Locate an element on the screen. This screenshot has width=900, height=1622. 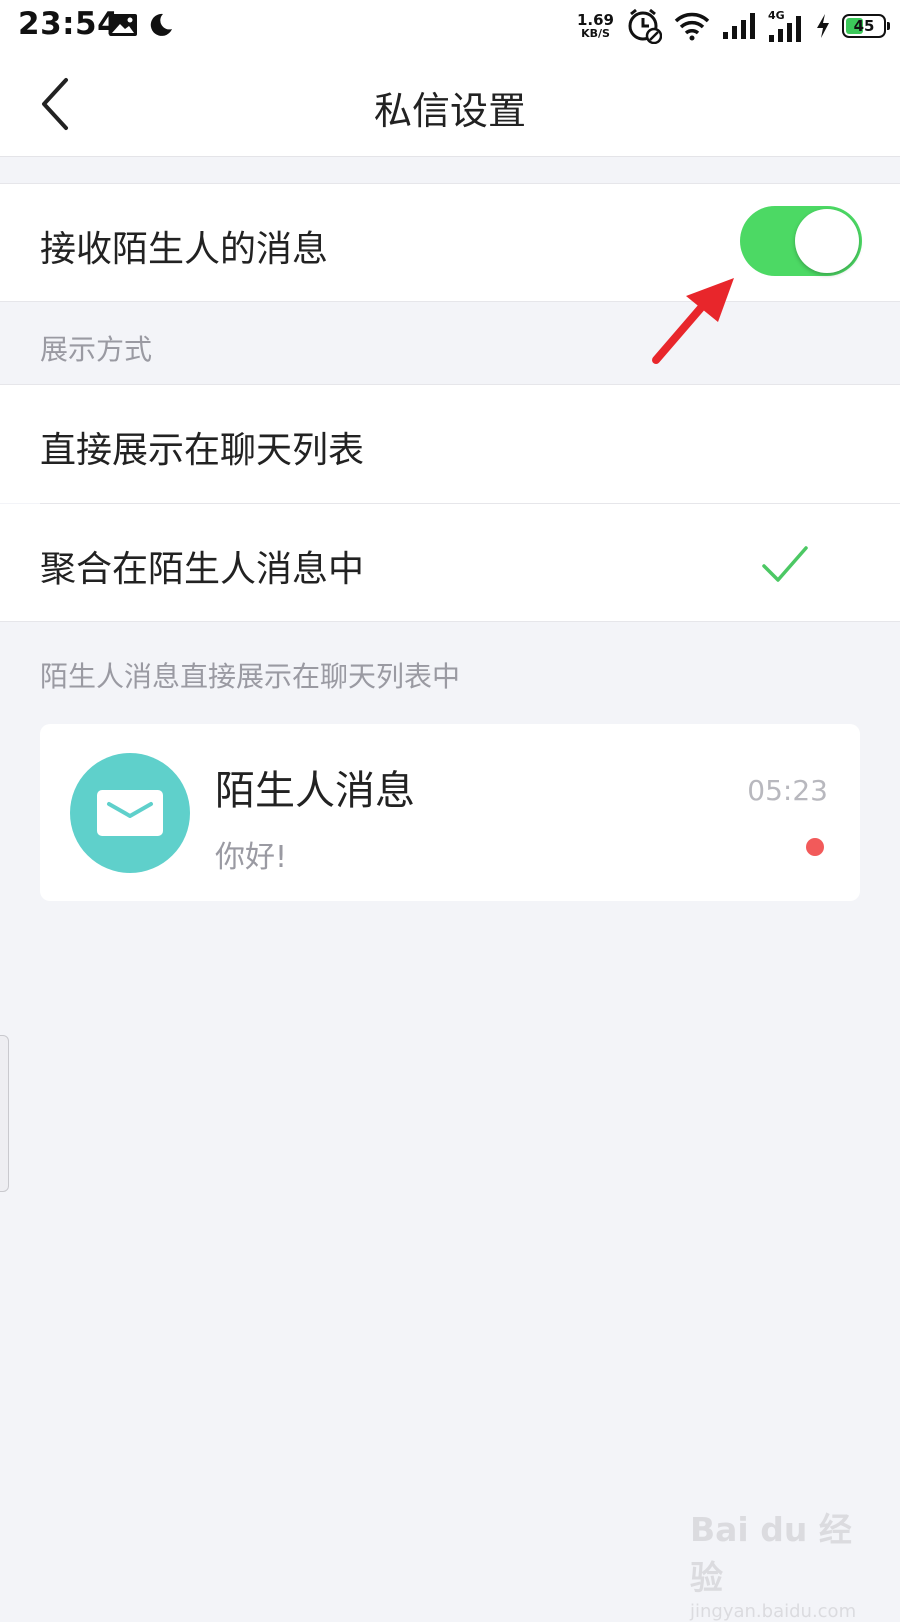
wifi-icon is located at coordinates (692, 26).